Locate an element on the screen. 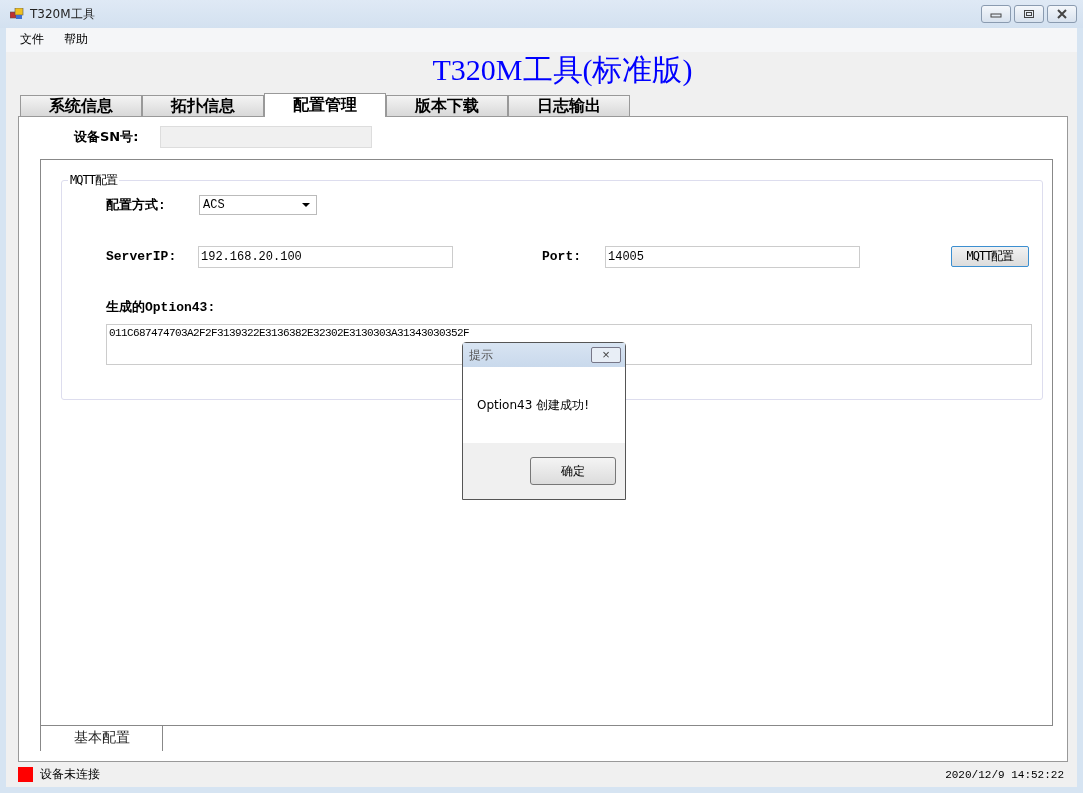  dialog-title: 提示 is located at coordinates (481, 355).